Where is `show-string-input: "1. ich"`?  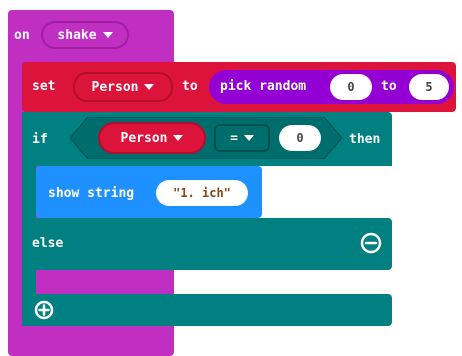
show-string-input: "1. ich" is located at coordinates (202, 193).